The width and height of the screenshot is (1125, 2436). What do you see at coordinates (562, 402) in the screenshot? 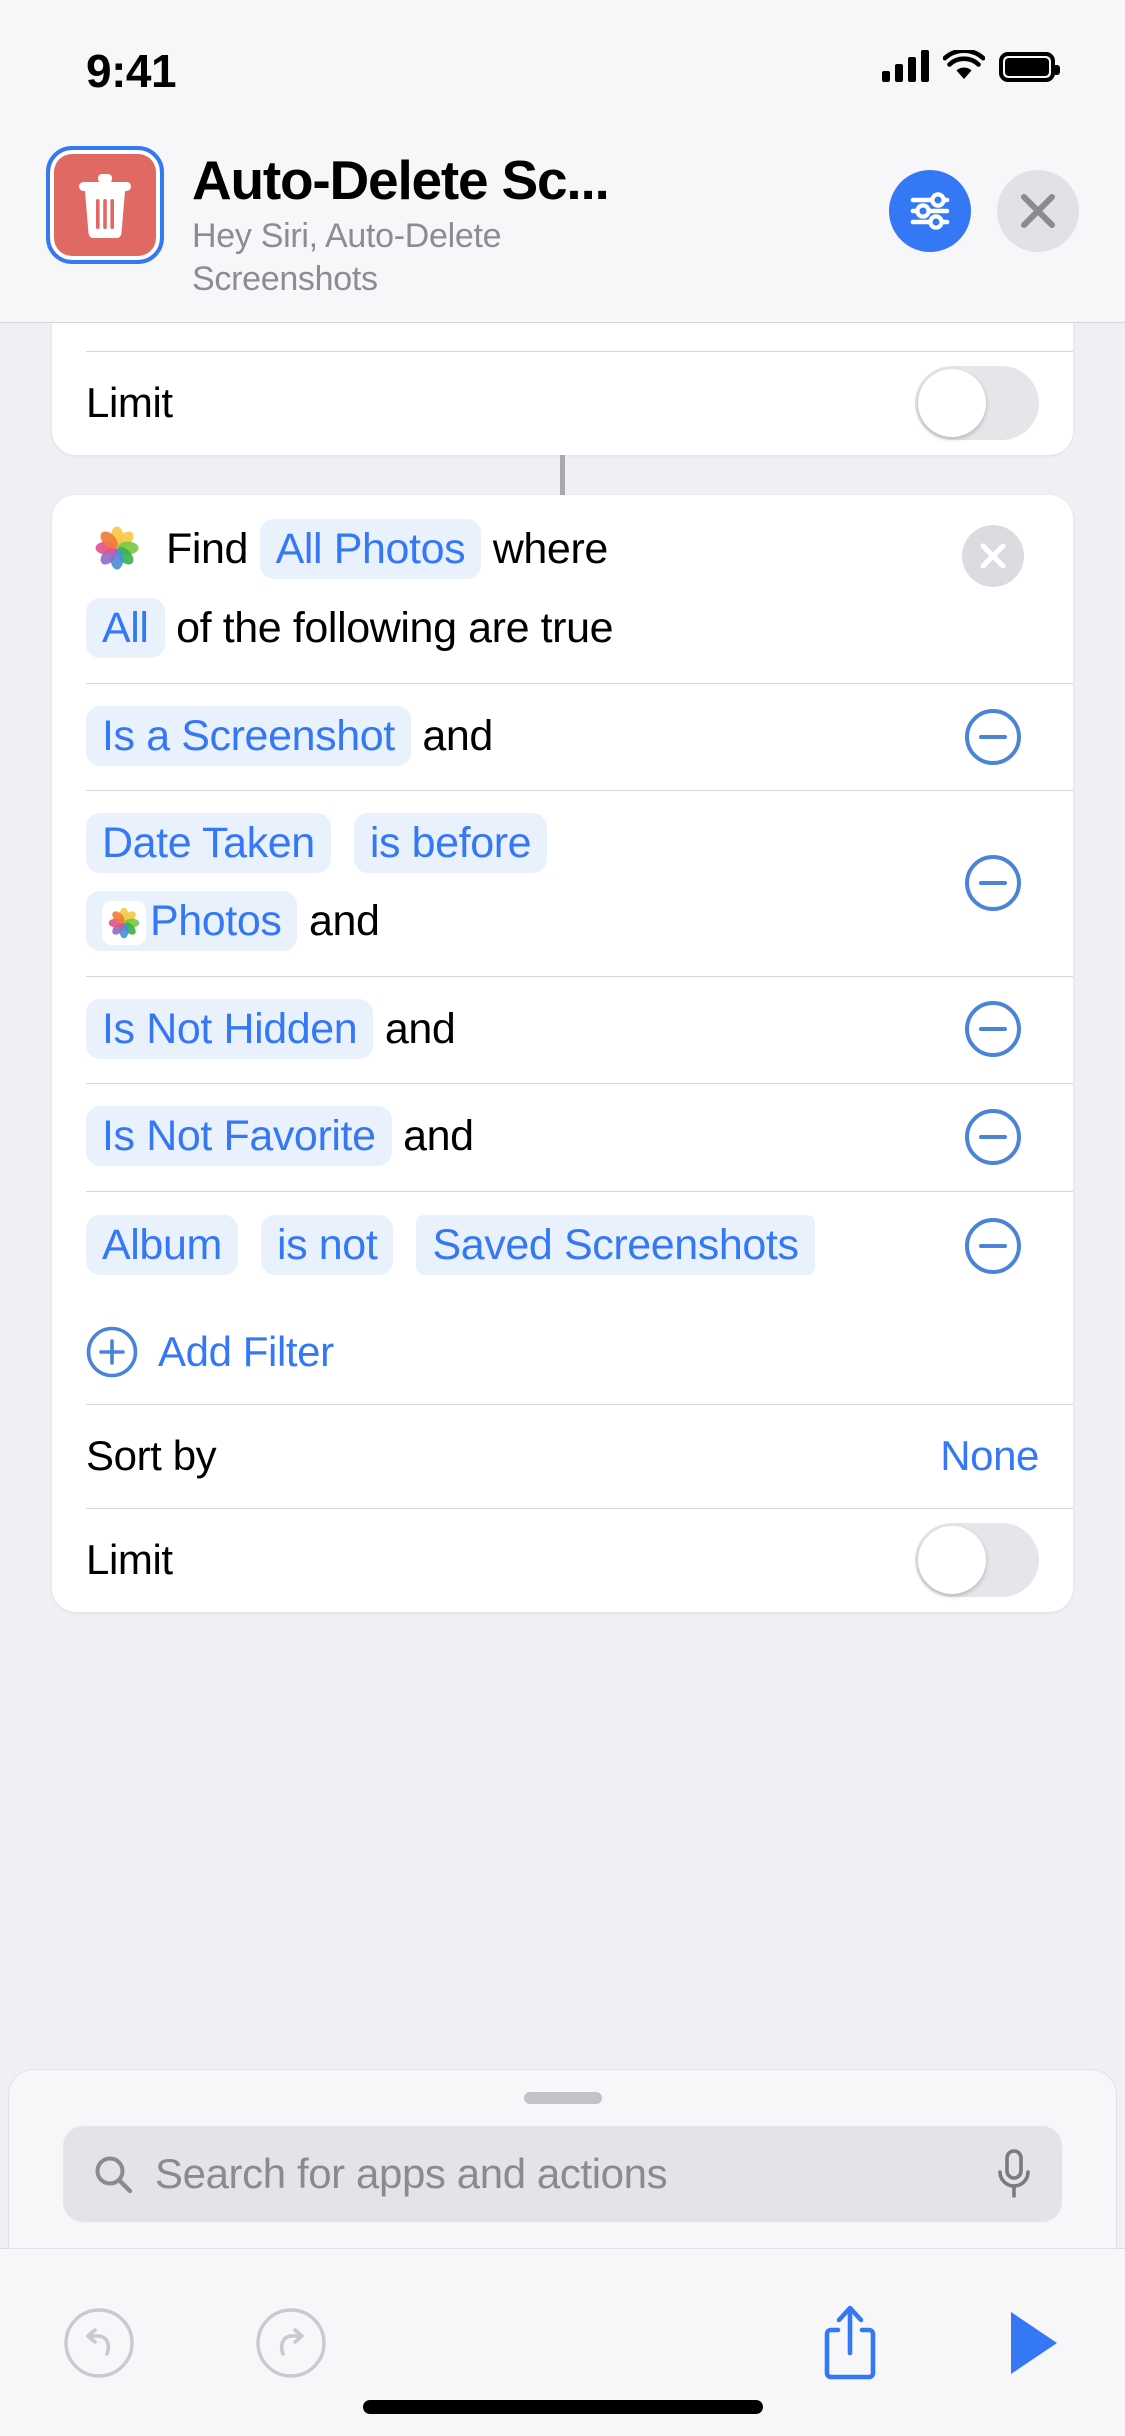
I see `previous-limit-row: Limit` at bounding box center [562, 402].